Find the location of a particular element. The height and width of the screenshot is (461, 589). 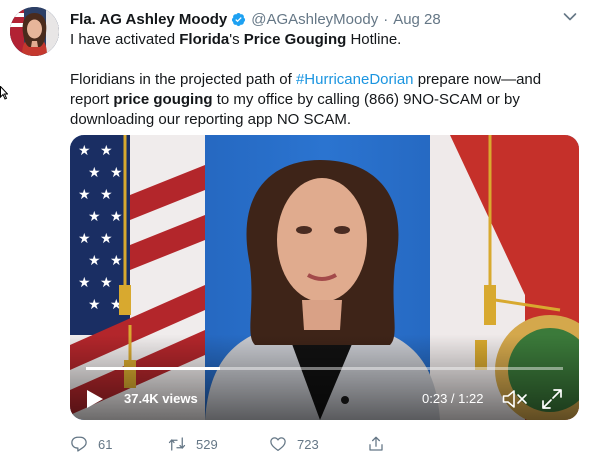

bold-text: Price Gouging is located at coordinates (295, 39).